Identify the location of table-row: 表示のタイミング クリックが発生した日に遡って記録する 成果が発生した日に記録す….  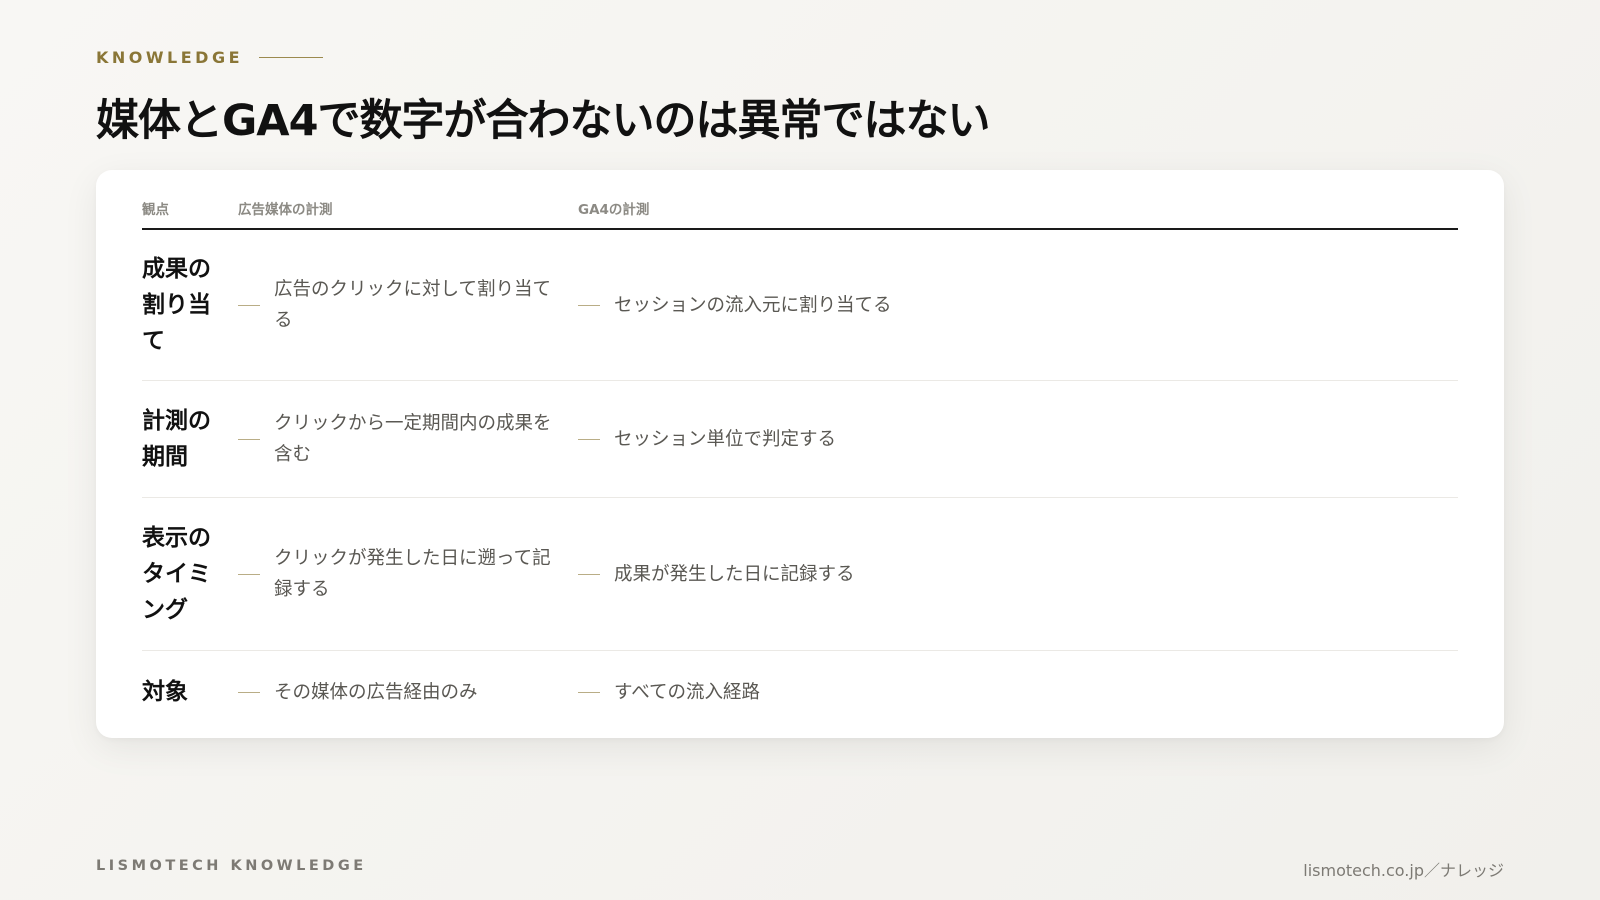
(800, 574).